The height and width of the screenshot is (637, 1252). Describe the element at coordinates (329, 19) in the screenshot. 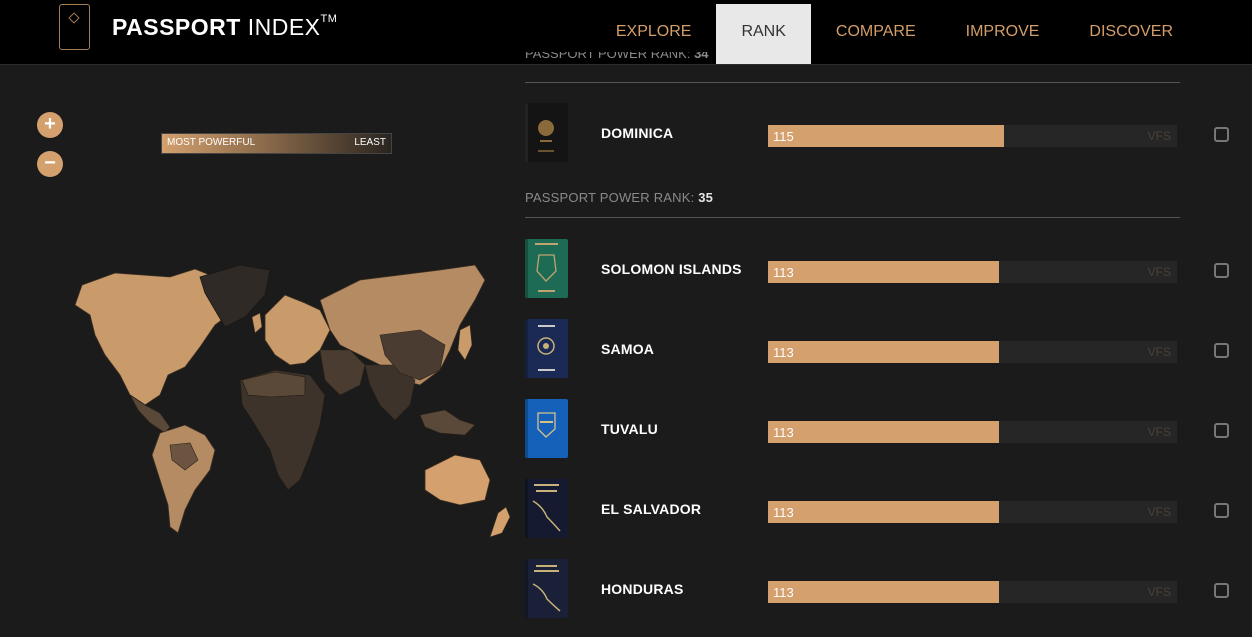

I see `brand-tm: TM` at that location.